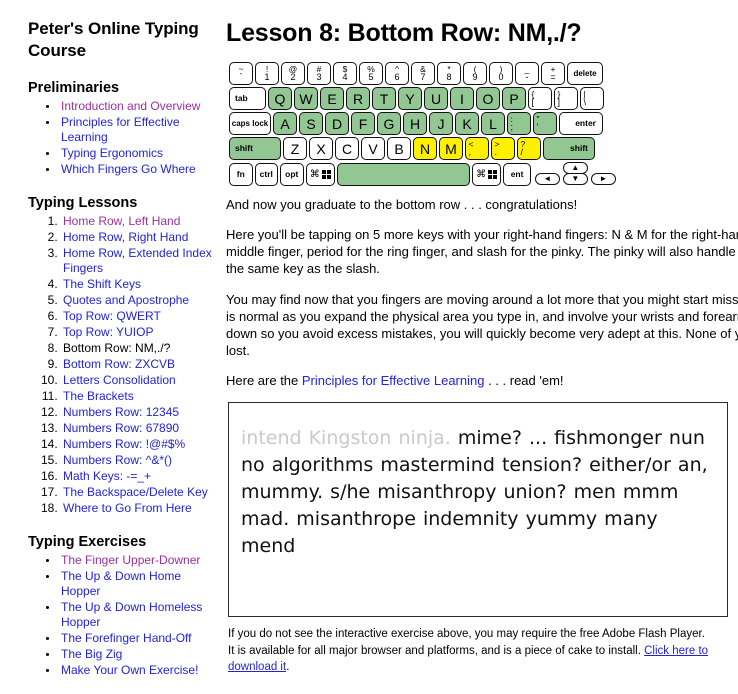  What do you see at coordinates (121, 412) in the screenshot?
I see `sidebar-item-numbers-row-12345: Numbers Row: 12345` at bounding box center [121, 412].